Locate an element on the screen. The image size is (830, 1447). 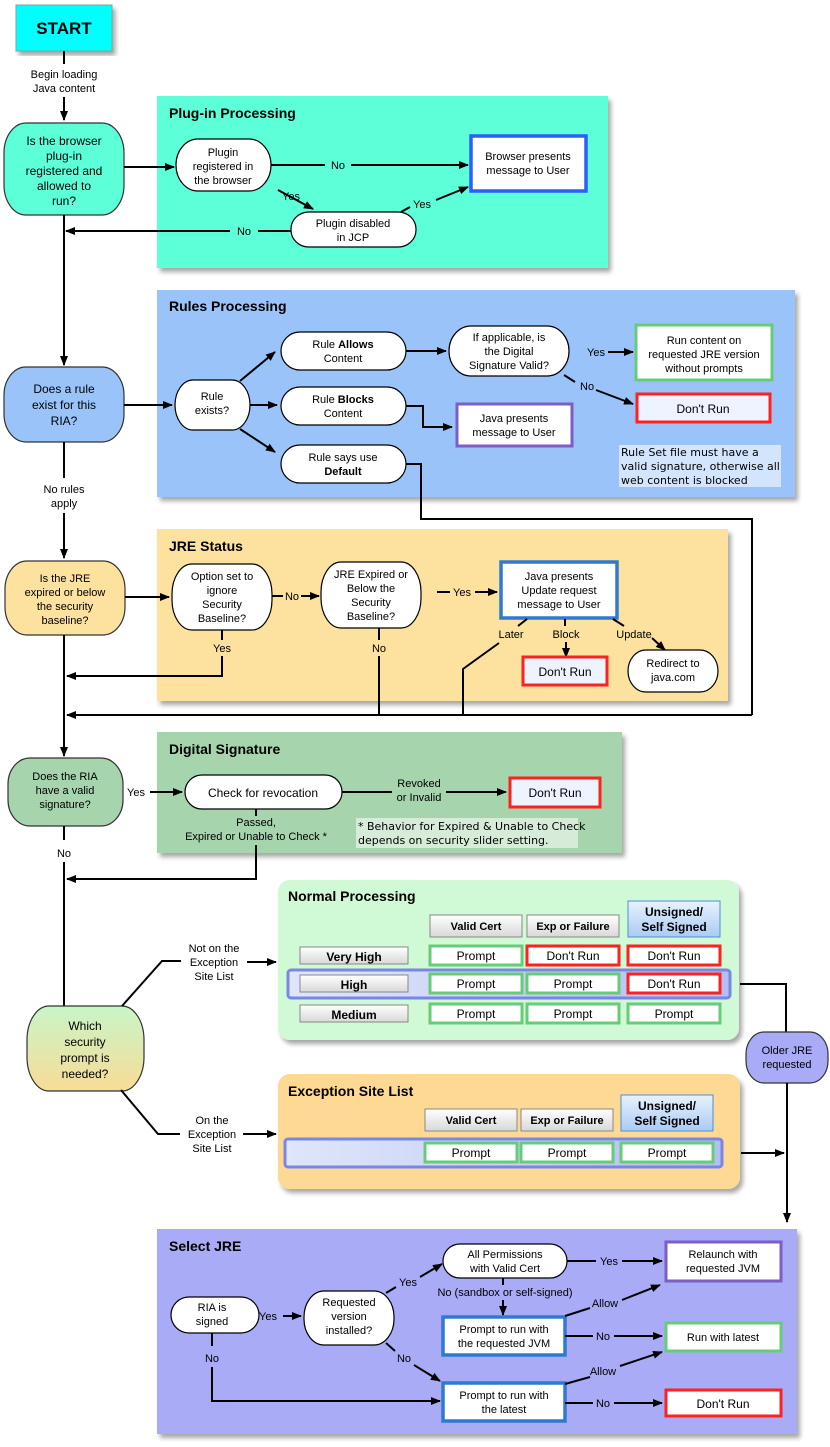
node-text: the browser is located at coordinates (223, 181).